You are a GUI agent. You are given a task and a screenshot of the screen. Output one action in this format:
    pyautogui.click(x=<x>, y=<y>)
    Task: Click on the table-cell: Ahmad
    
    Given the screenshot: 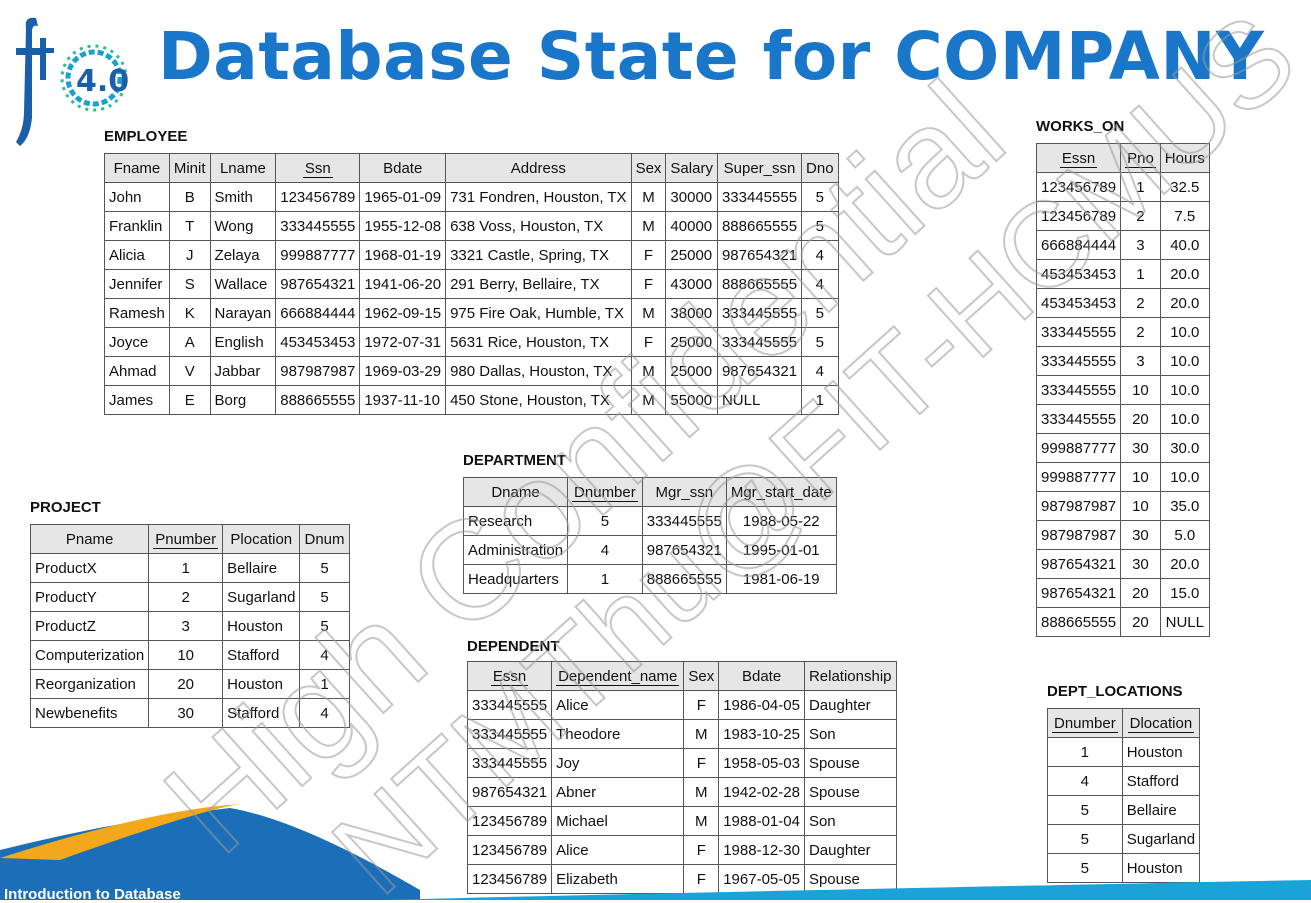 What is the action you would take?
    pyautogui.click(x=137, y=371)
    